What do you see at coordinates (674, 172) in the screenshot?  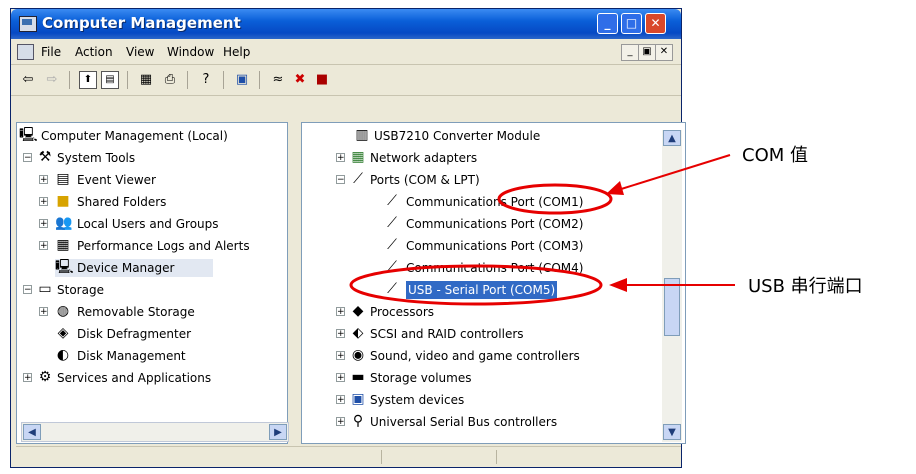 I see `com-value-arrow-line` at bounding box center [674, 172].